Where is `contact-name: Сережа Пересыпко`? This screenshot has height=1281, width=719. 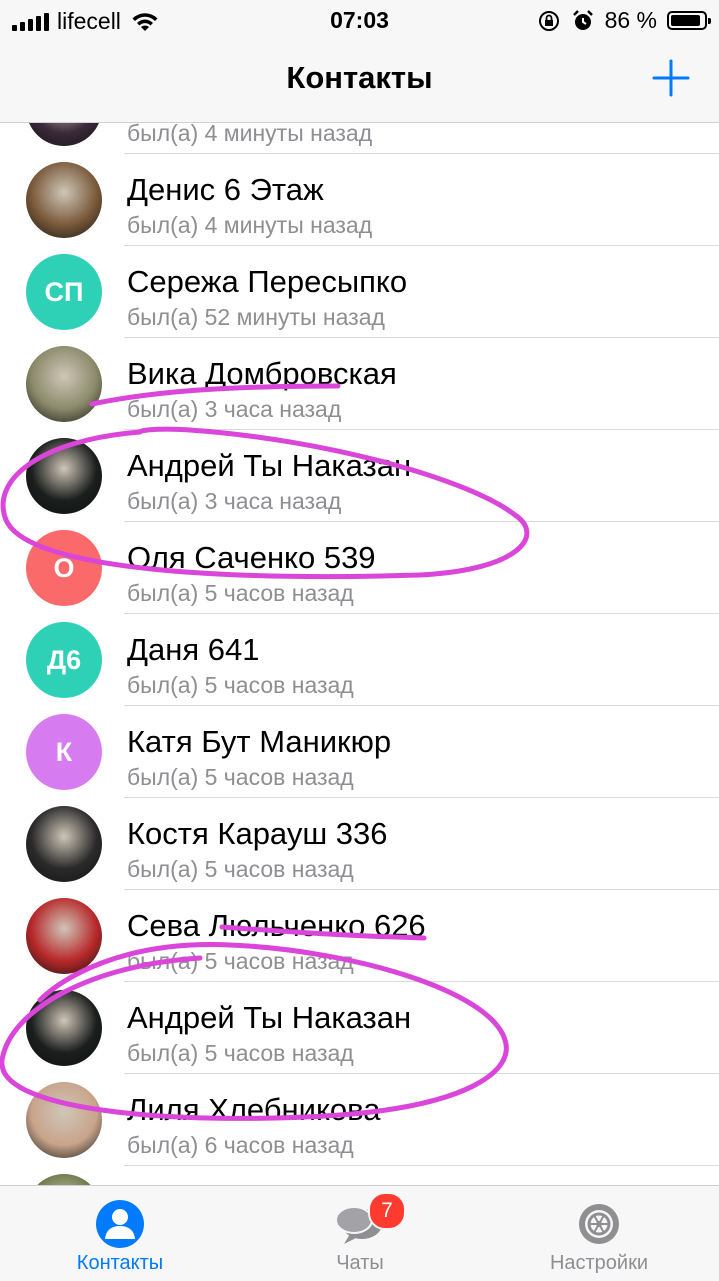 contact-name: Сережа Пересыпко is located at coordinates (267, 281).